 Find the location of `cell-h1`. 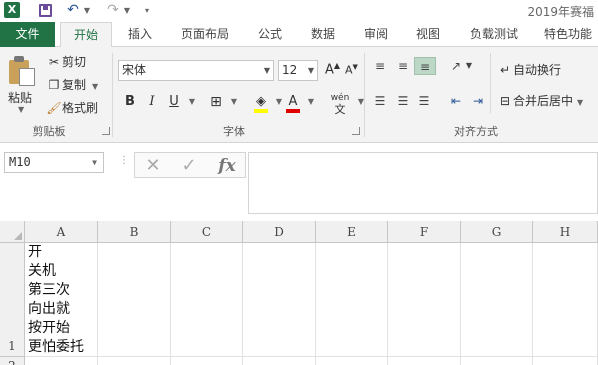

cell-h1 is located at coordinates (565, 300).